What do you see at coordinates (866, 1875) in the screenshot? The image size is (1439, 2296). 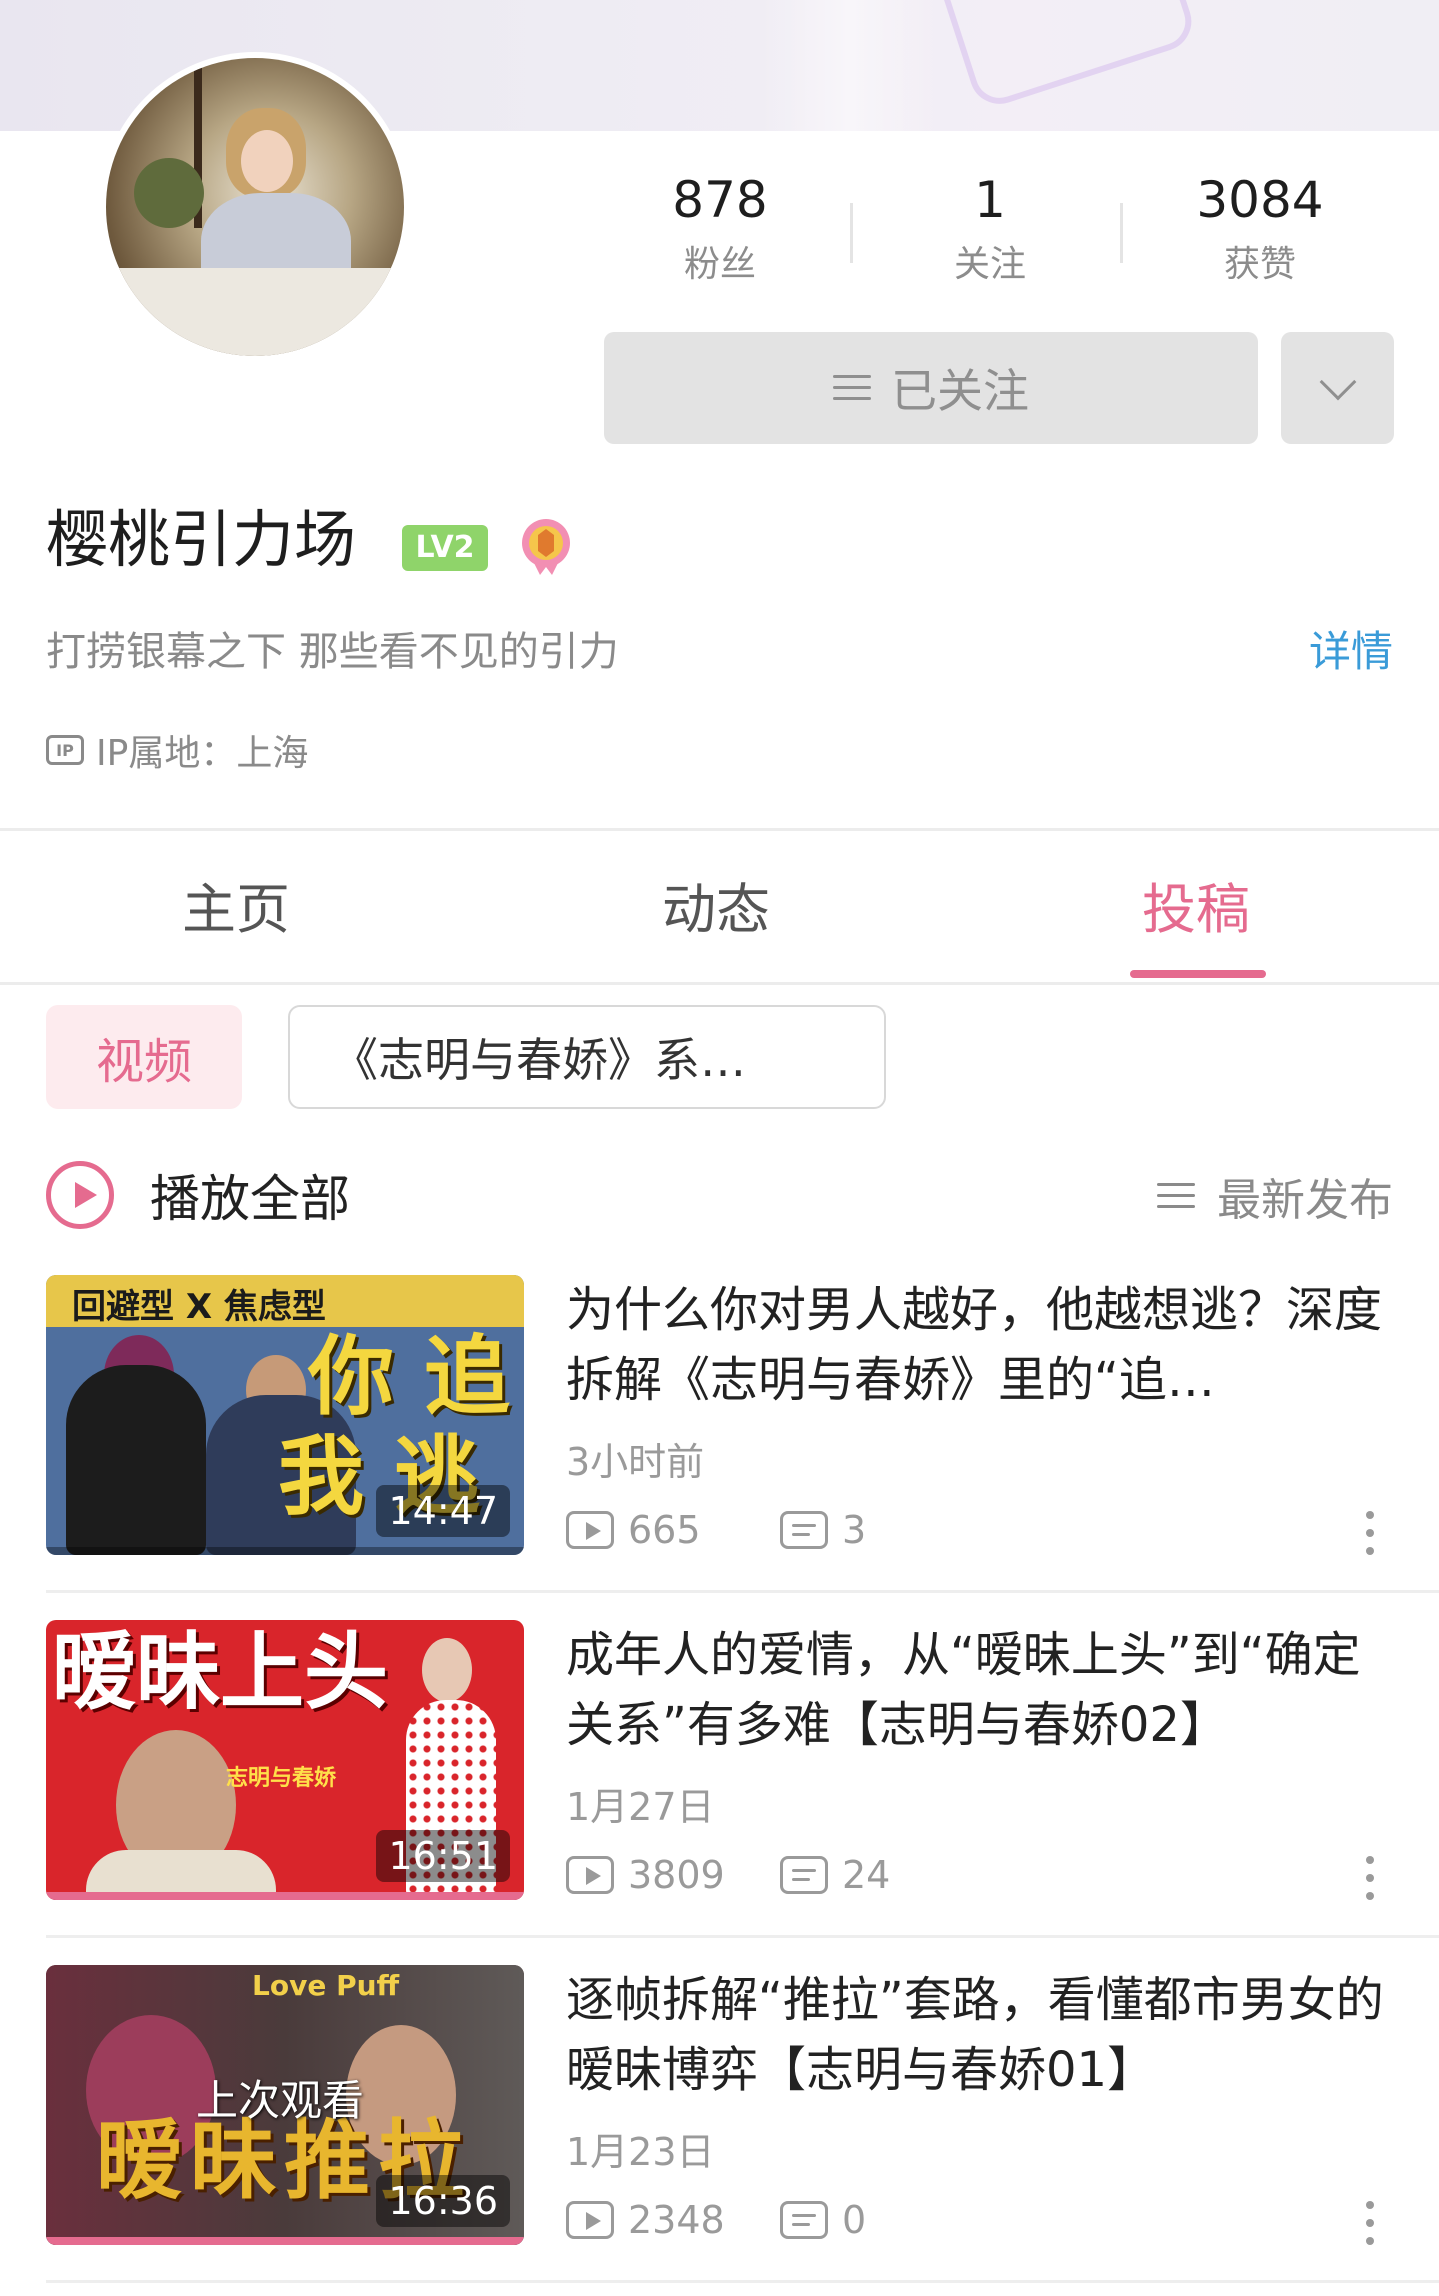 I see `comment-count: 24` at bounding box center [866, 1875].